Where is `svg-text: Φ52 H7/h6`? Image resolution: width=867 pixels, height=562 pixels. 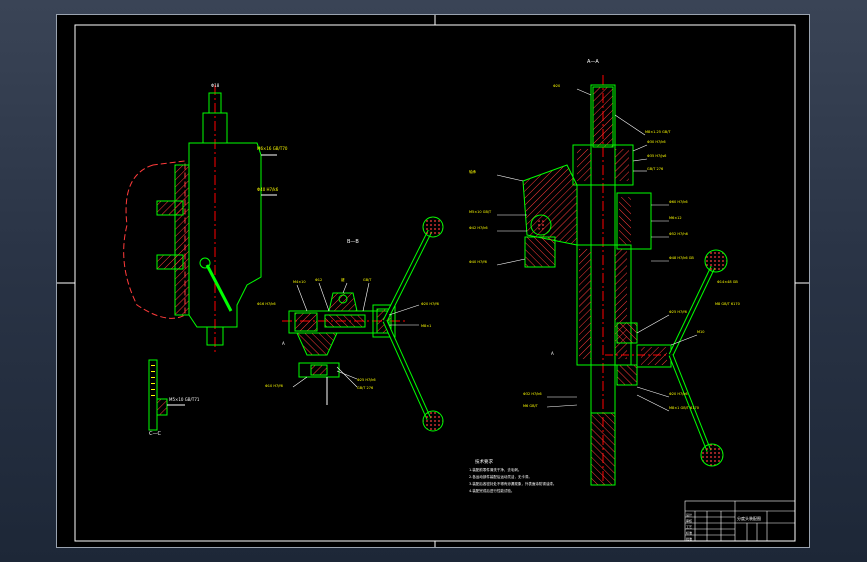 svg-text: Φ52 H7/h6 is located at coordinates (678, 234).